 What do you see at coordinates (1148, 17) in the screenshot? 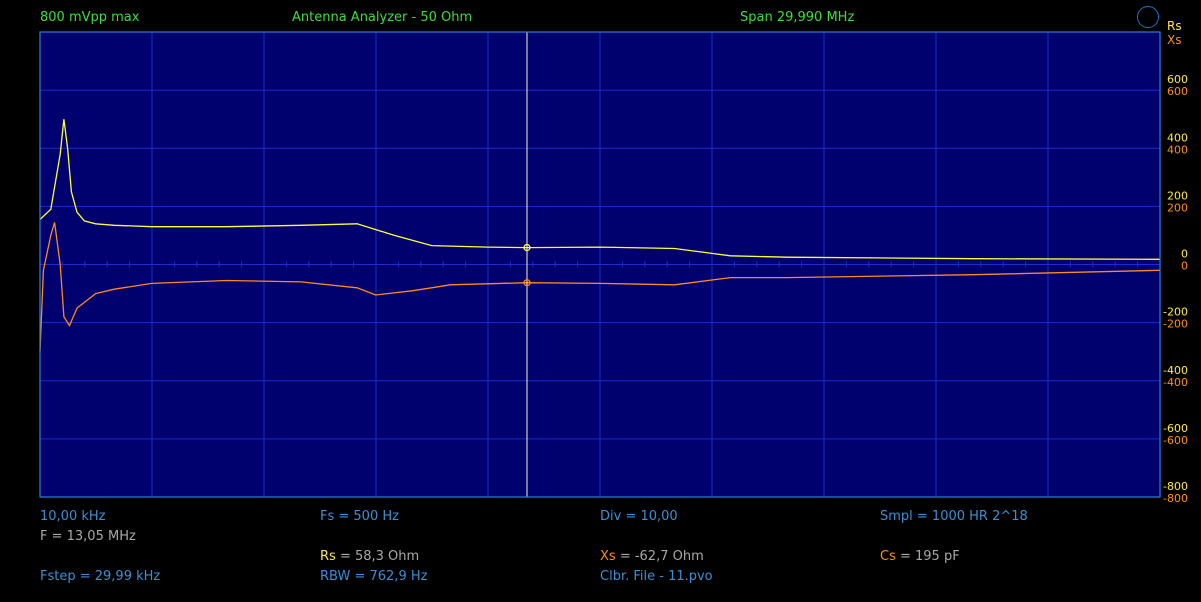
I see `circle-status-icon` at bounding box center [1148, 17].